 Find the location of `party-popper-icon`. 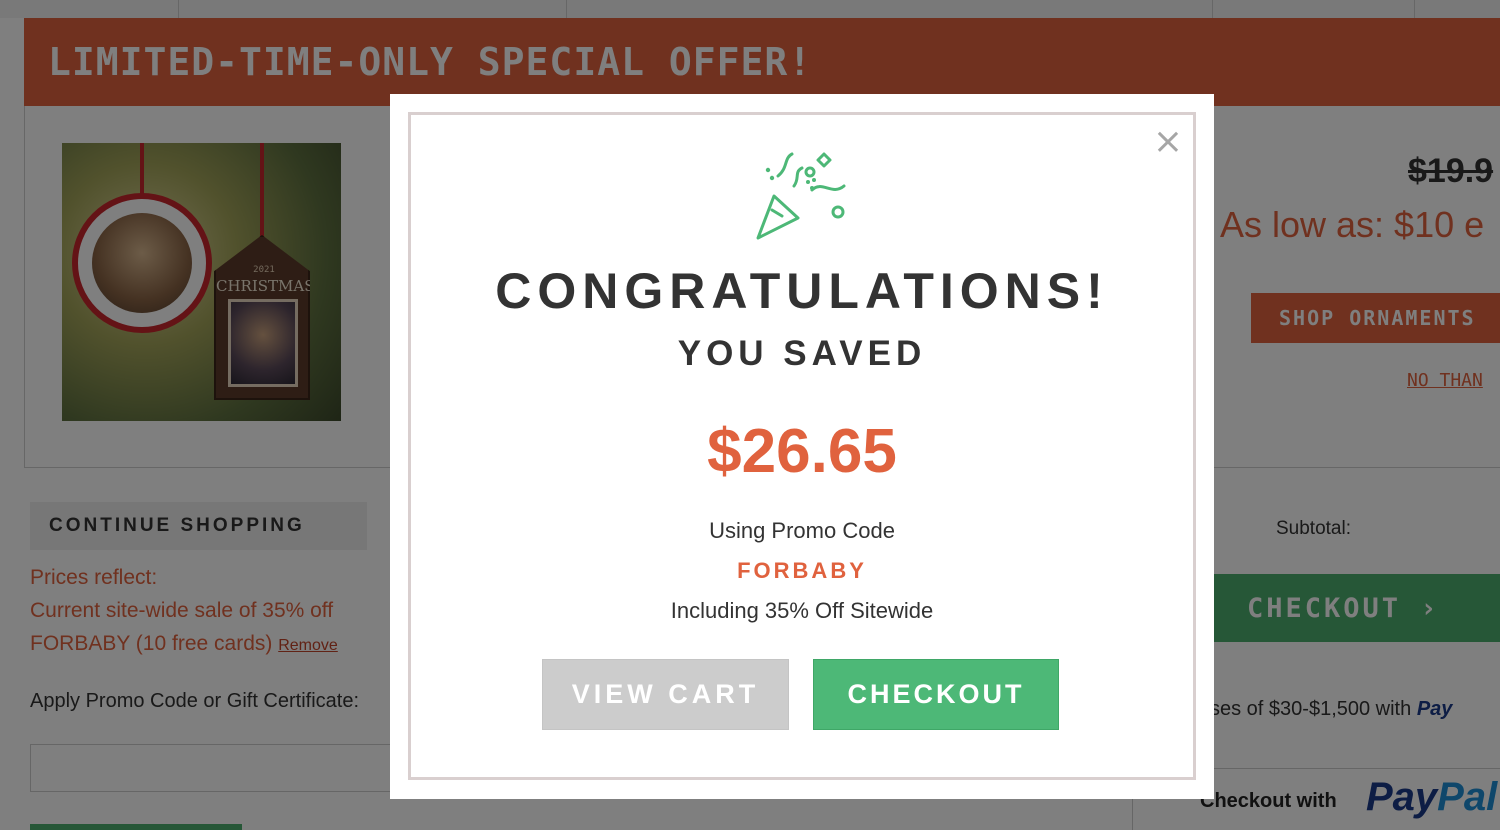

party-popper-icon is located at coordinates (801, 196).